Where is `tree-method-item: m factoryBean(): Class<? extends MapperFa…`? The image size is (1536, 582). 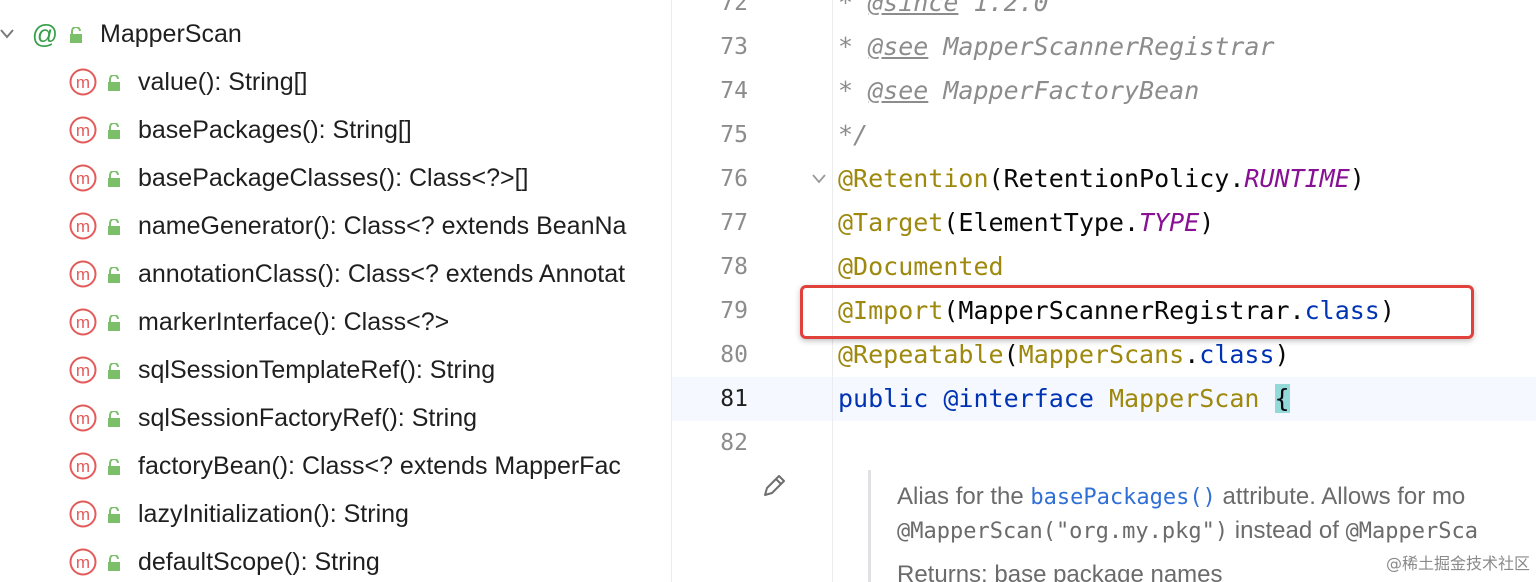
tree-method-item: m factoryBean(): Class<? extends MapperFa… is located at coordinates (335, 466).